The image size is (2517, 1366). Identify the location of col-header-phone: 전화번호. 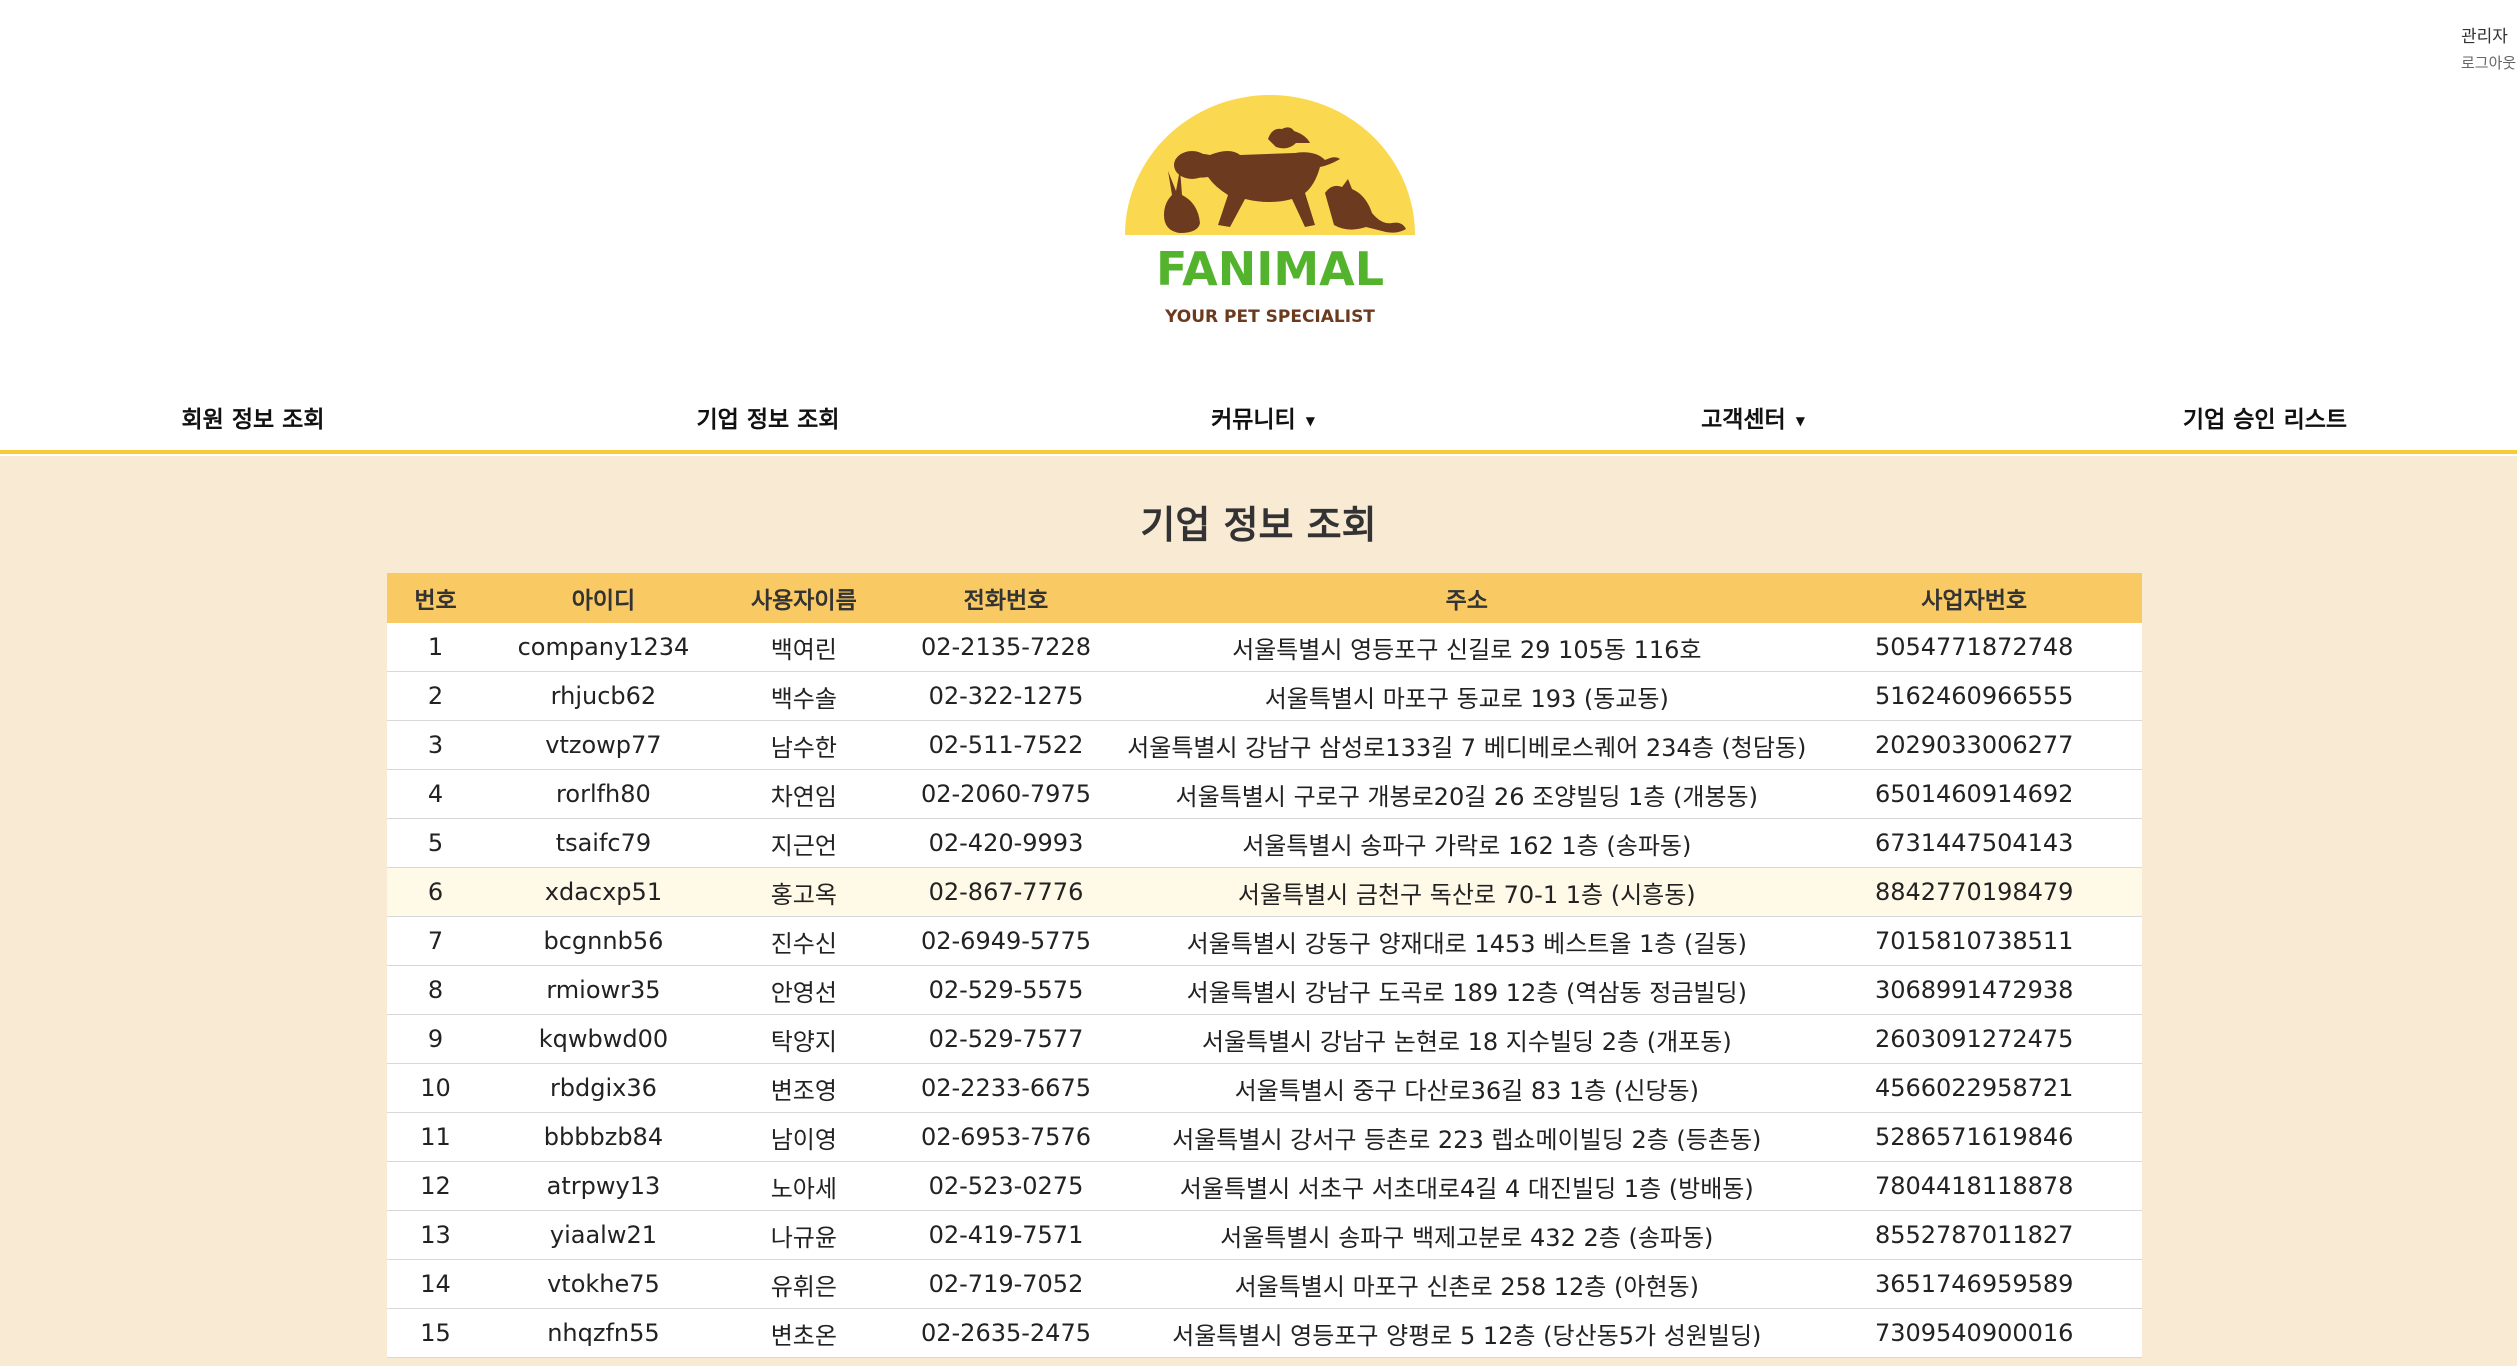
(1006, 598).